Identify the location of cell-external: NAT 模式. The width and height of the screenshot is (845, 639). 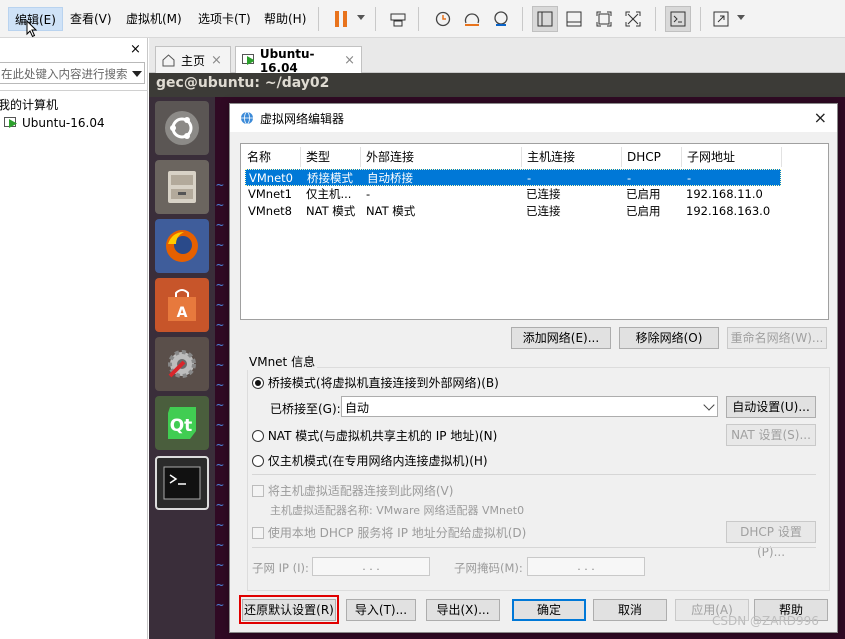
(391, 211).